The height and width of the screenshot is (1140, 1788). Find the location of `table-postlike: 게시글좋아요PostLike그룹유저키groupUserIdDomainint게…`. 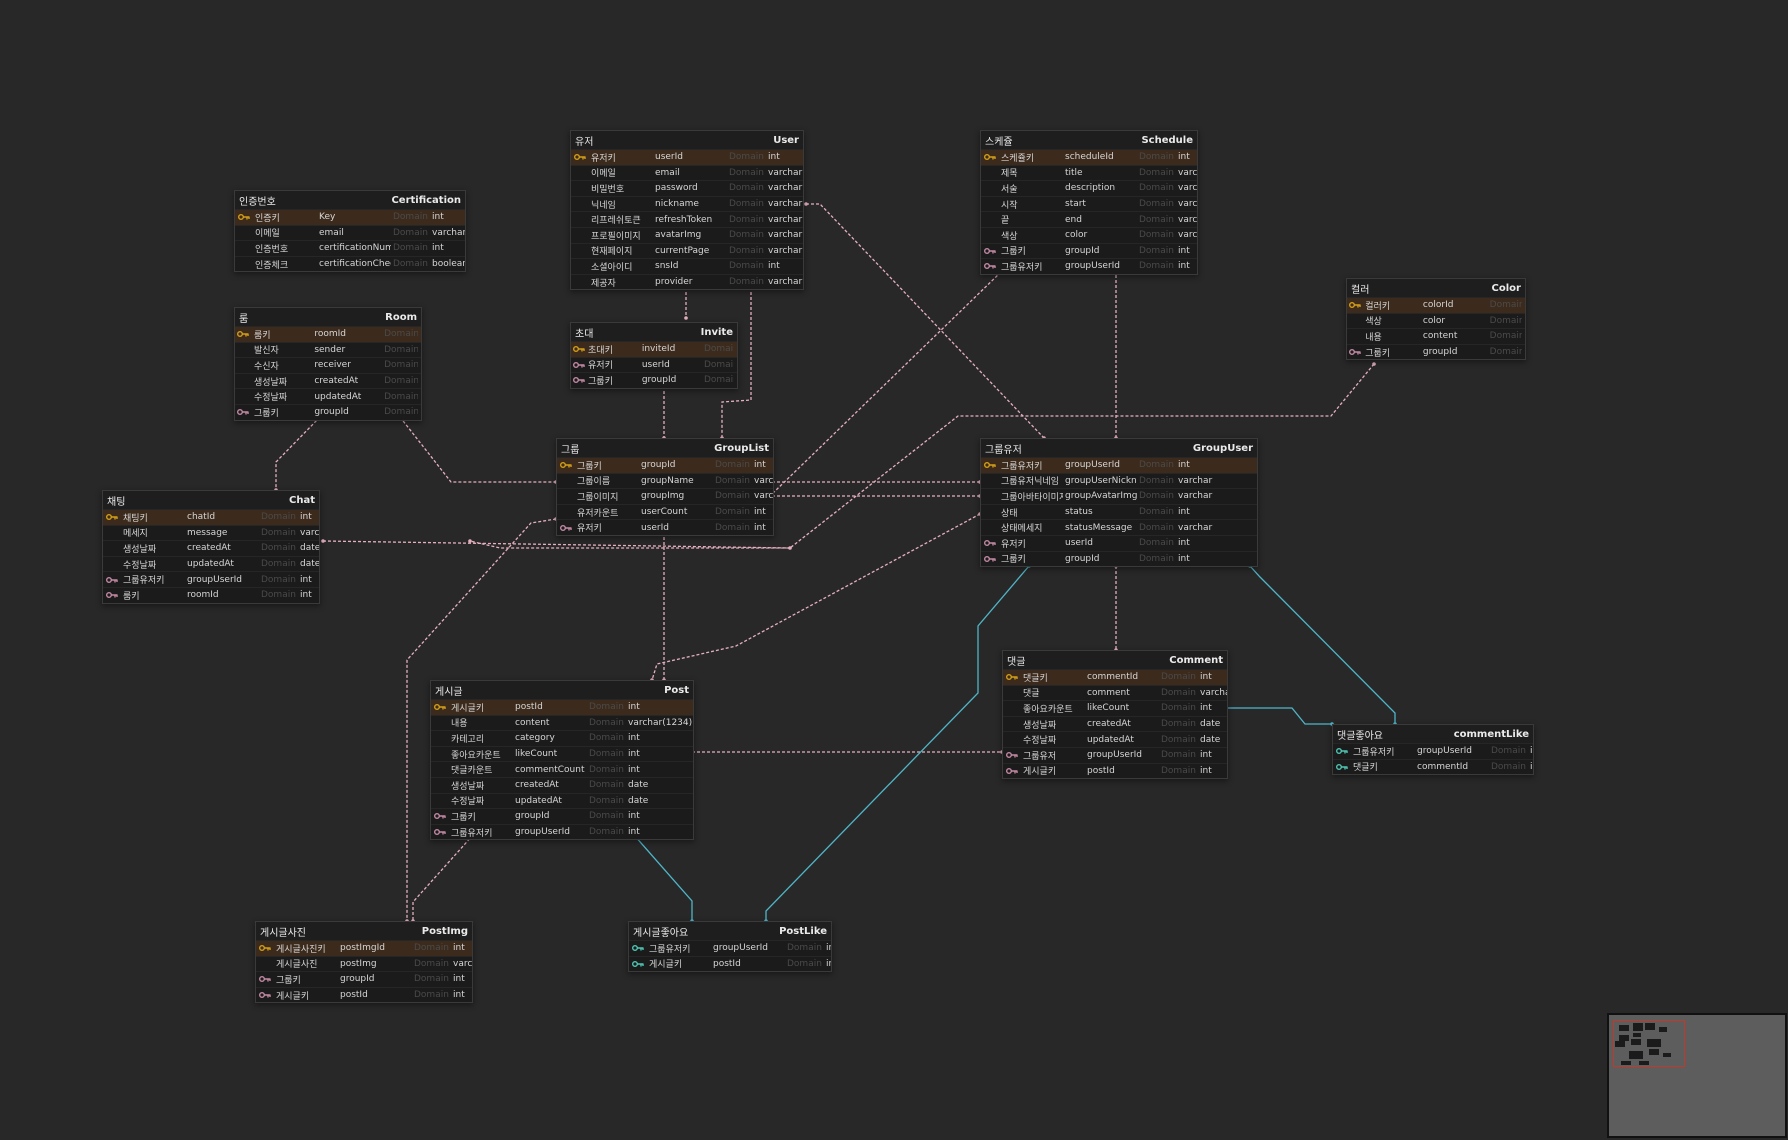

table-postlike: 게시글좋아요PostLike그룹유저키groupUserIdDomainint게… is located at coordinates (730, 947).